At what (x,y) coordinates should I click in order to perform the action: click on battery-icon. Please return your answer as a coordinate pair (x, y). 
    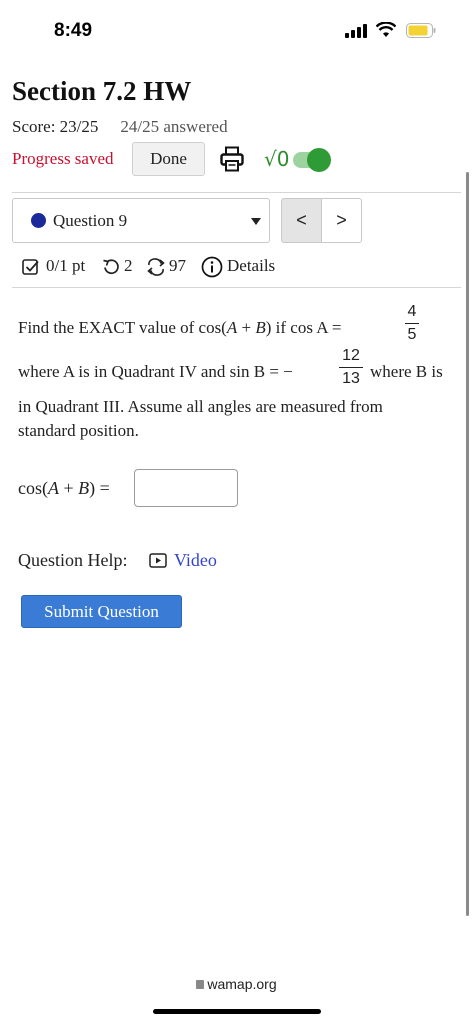
    Looking at the image, I should click on (421, 30).